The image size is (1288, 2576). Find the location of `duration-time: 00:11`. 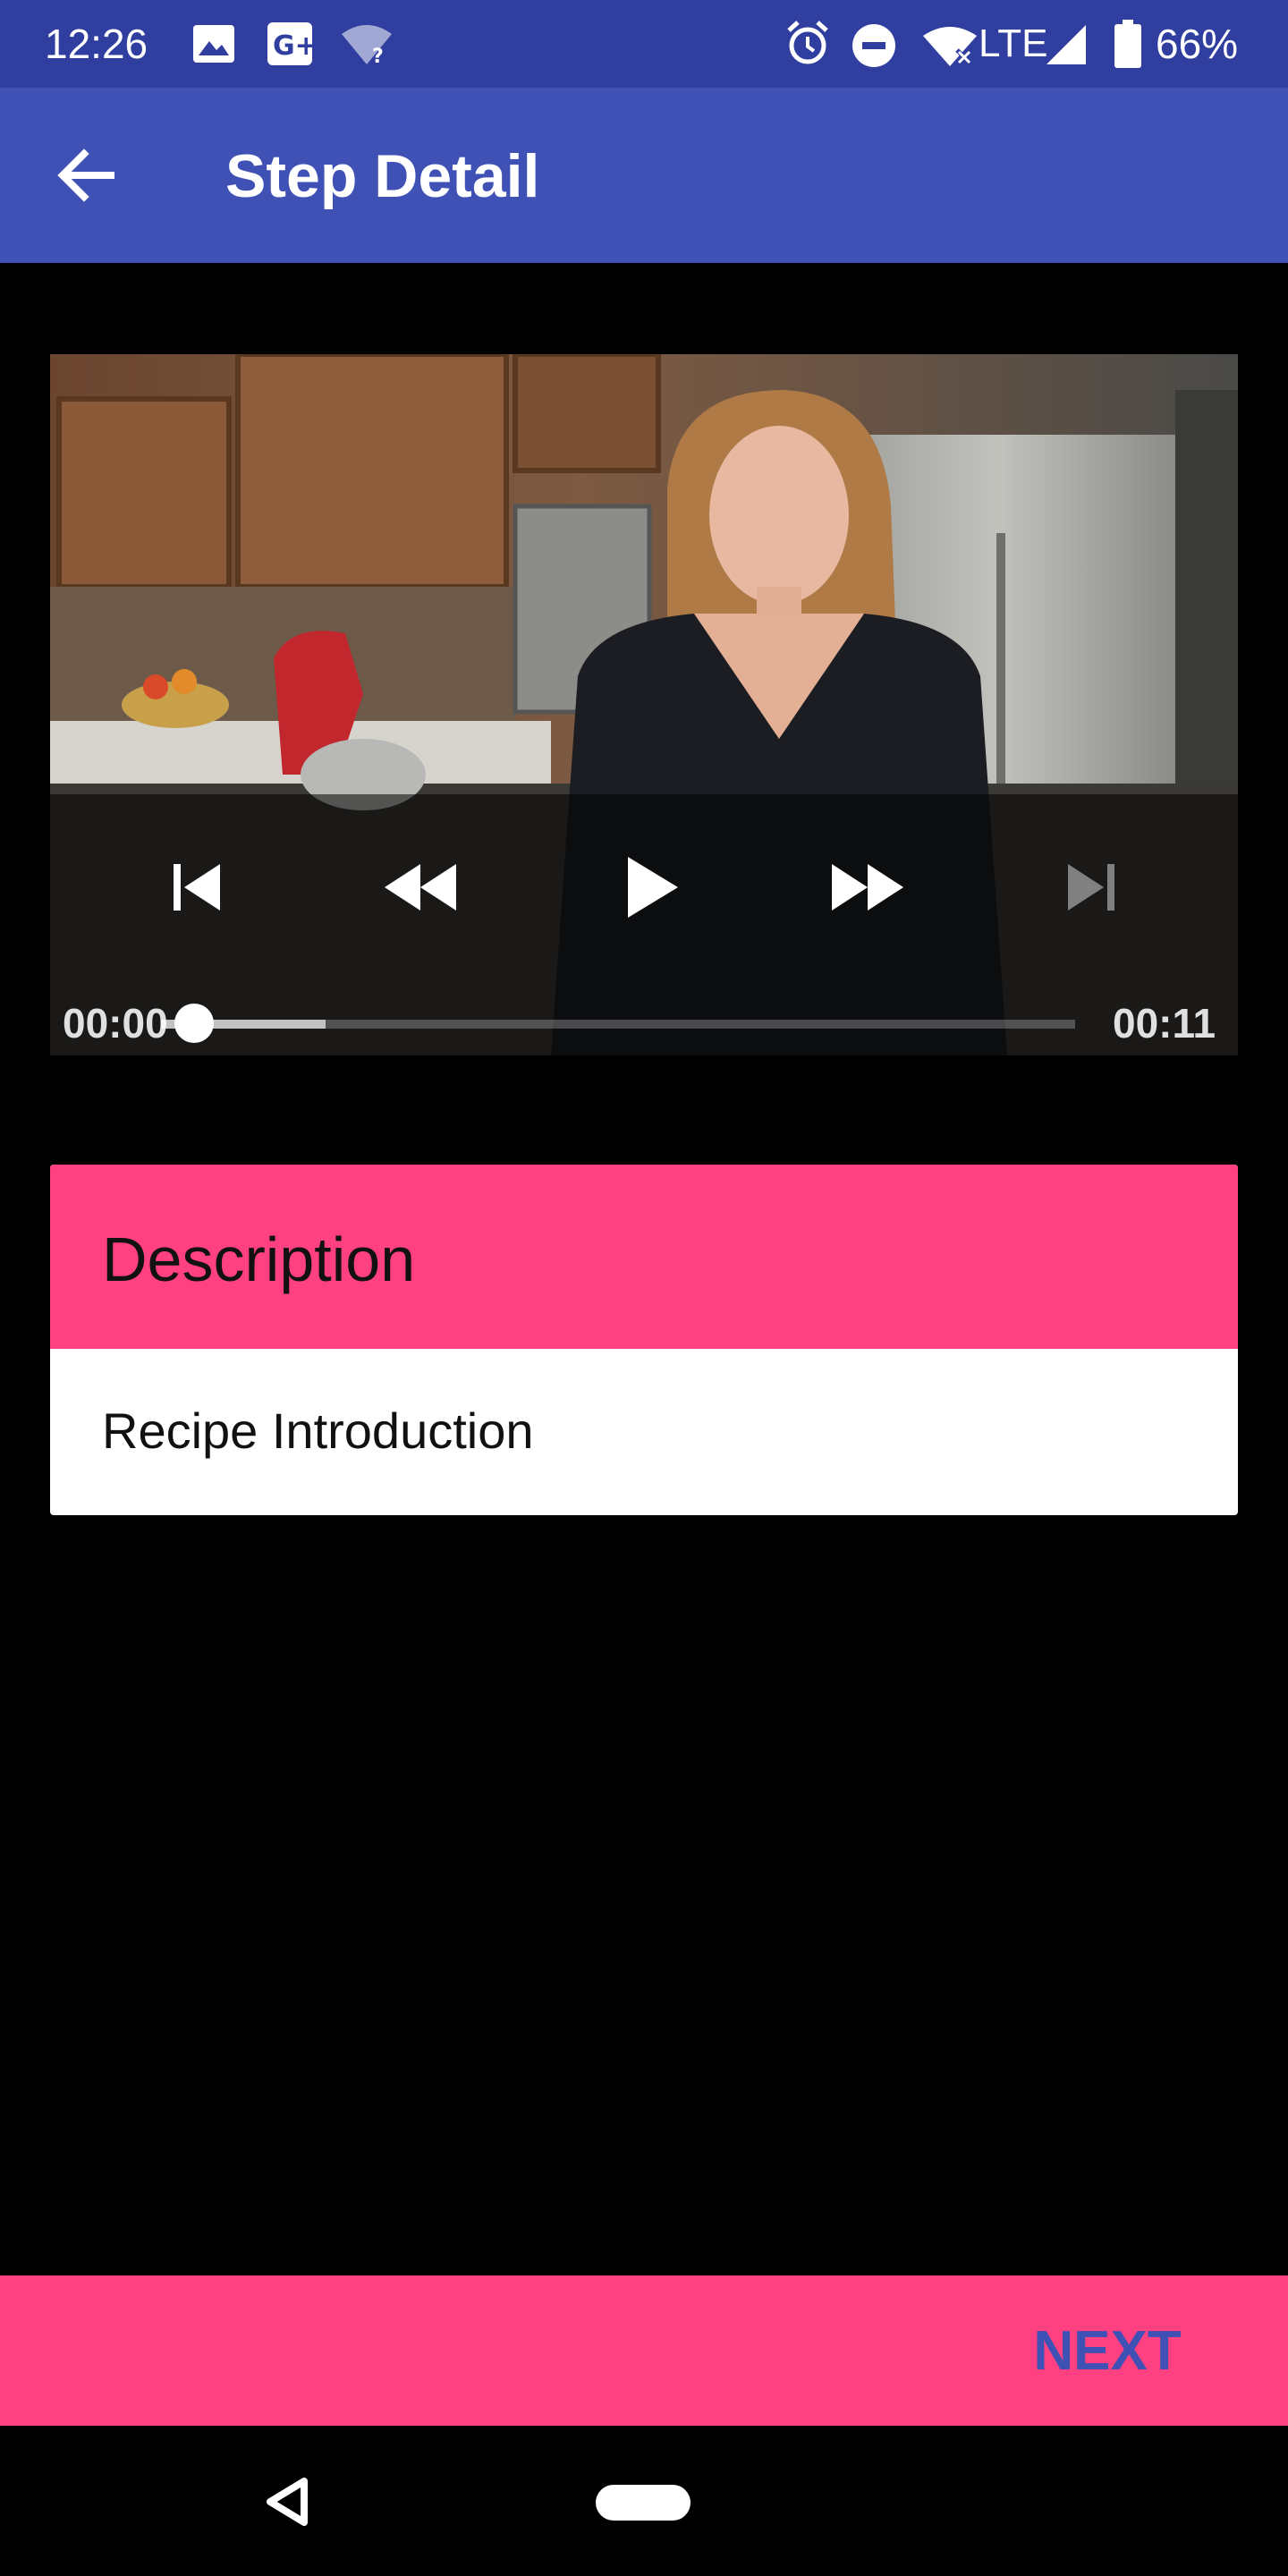

duration-time: 00:11 is located at coordinates (1164, 1023).